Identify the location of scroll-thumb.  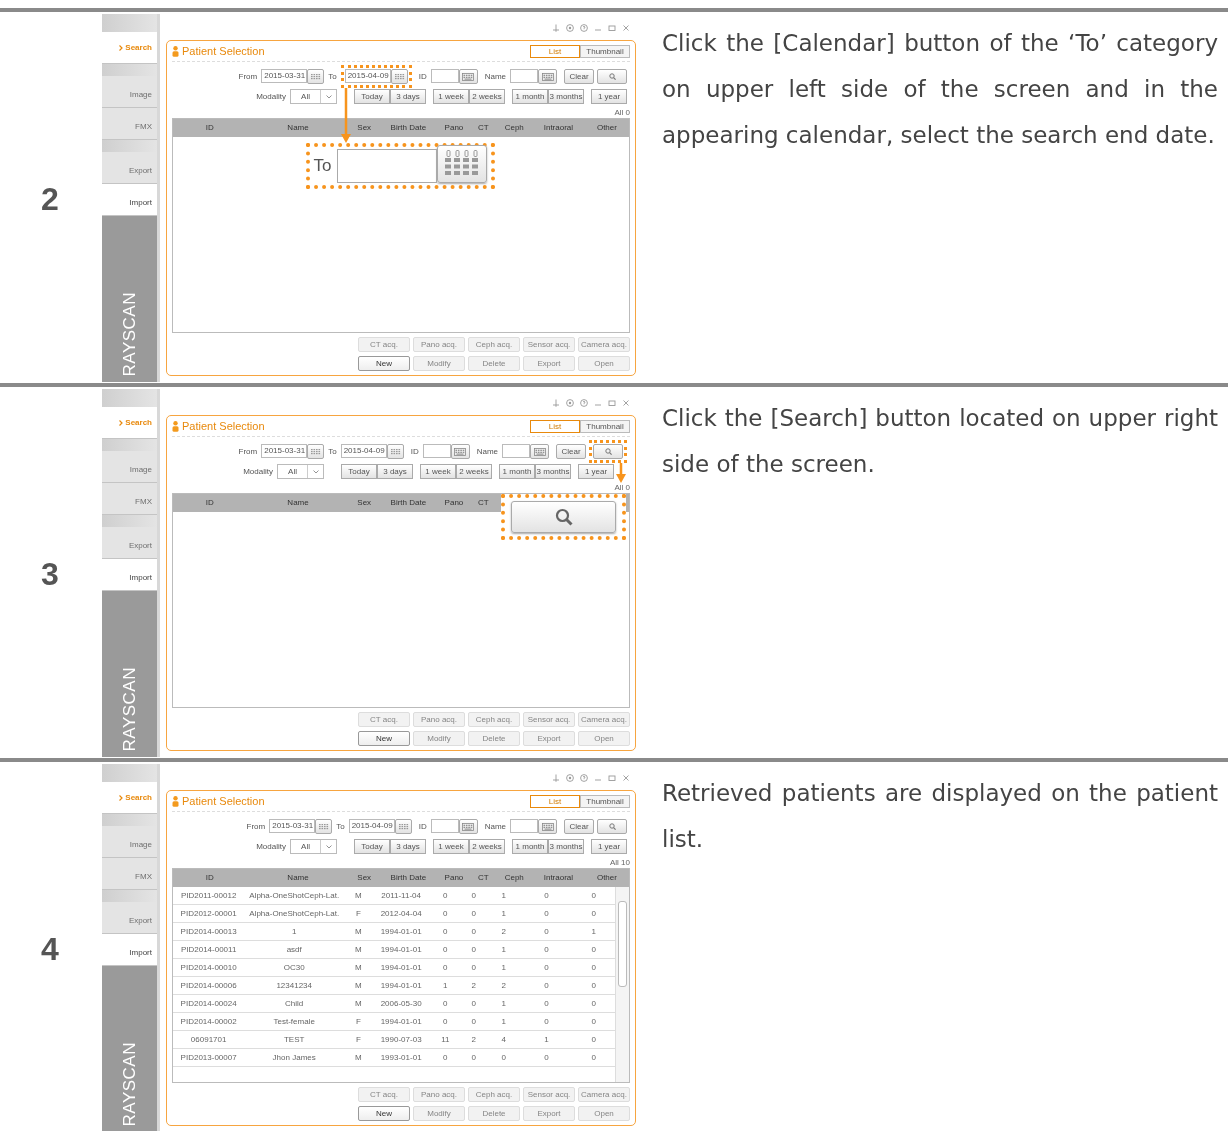
(622, 944).